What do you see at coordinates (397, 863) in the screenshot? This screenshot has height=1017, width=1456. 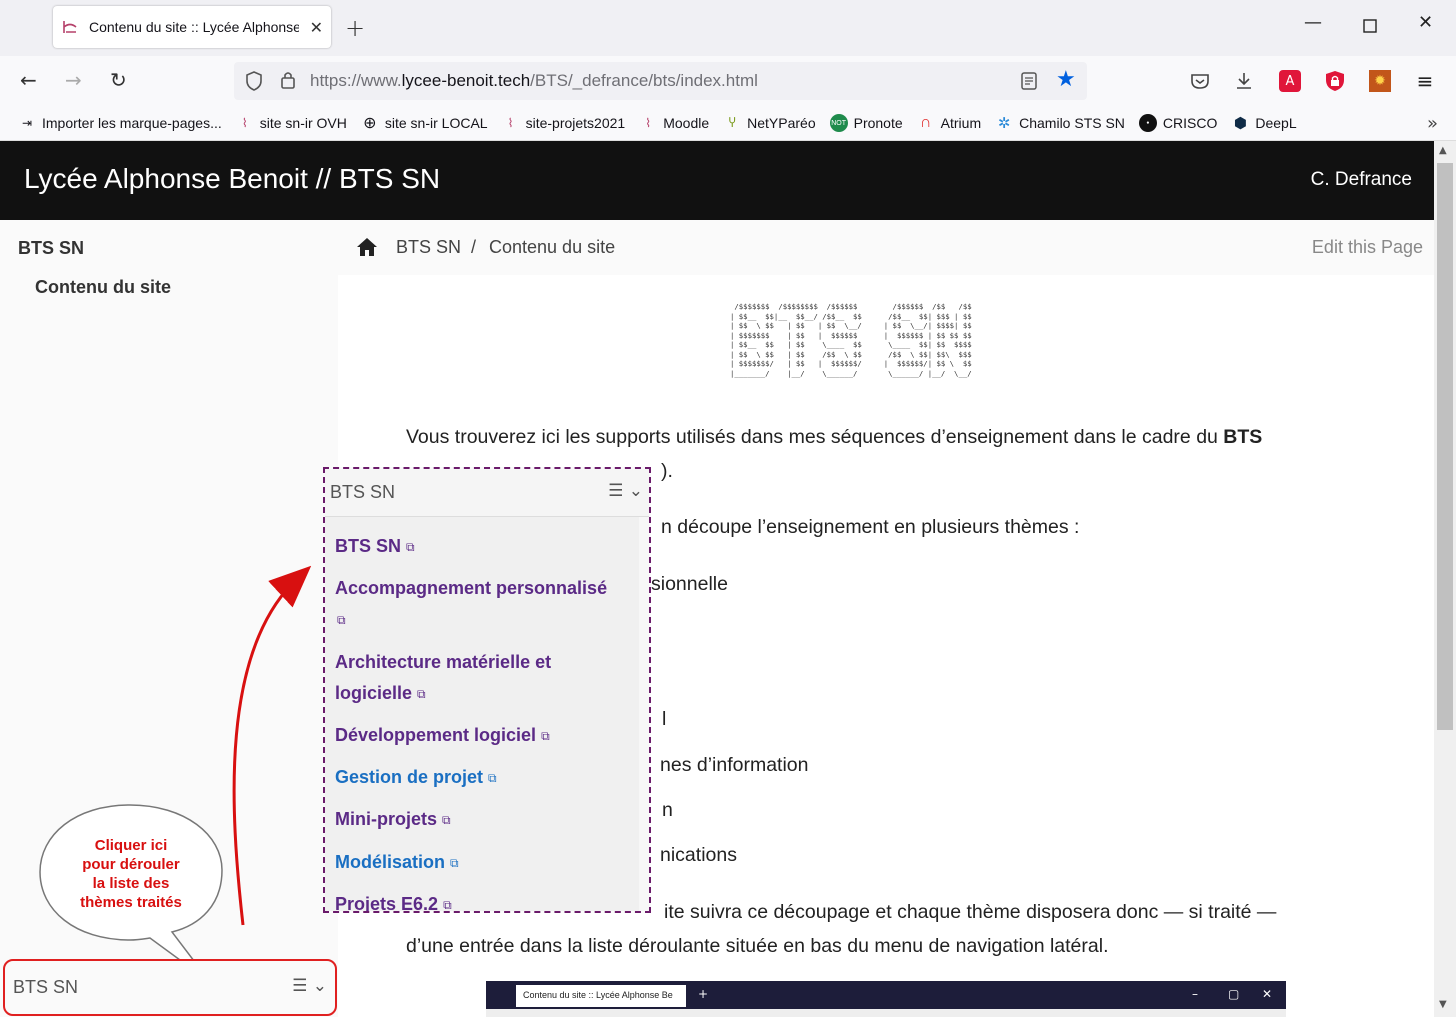 I see `dropdown-item-modelisation: Modélisation ⧉` at bounding box center [397, 863].